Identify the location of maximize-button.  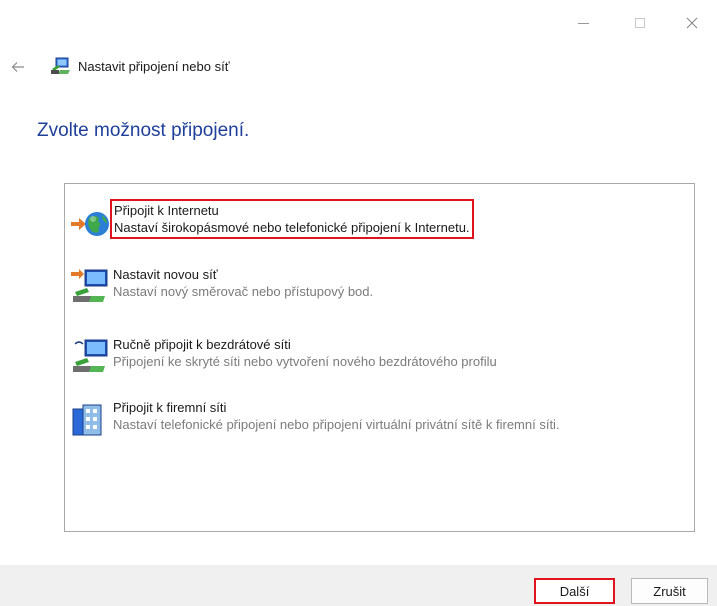
(640, 23).